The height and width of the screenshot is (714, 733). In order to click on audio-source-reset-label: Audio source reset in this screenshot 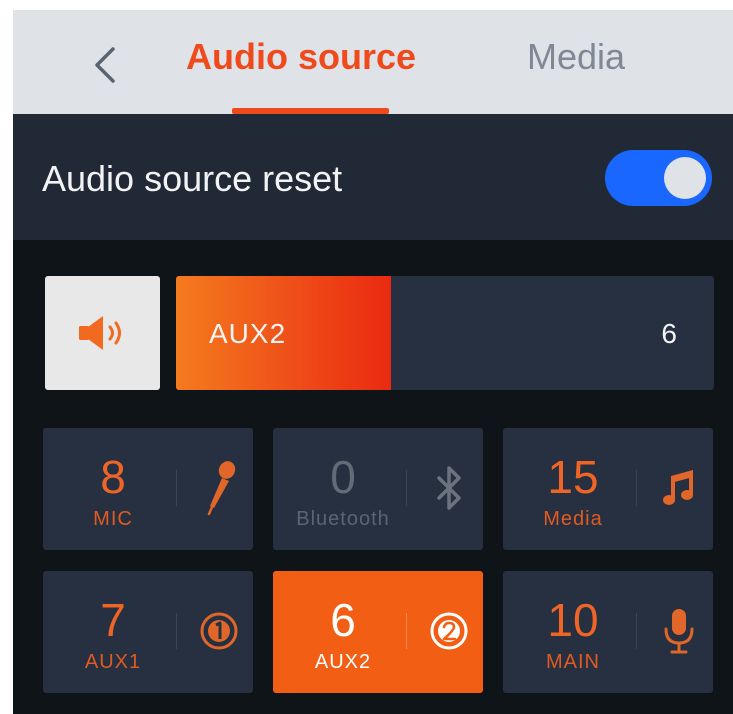, I will do `click(192, 178)`.